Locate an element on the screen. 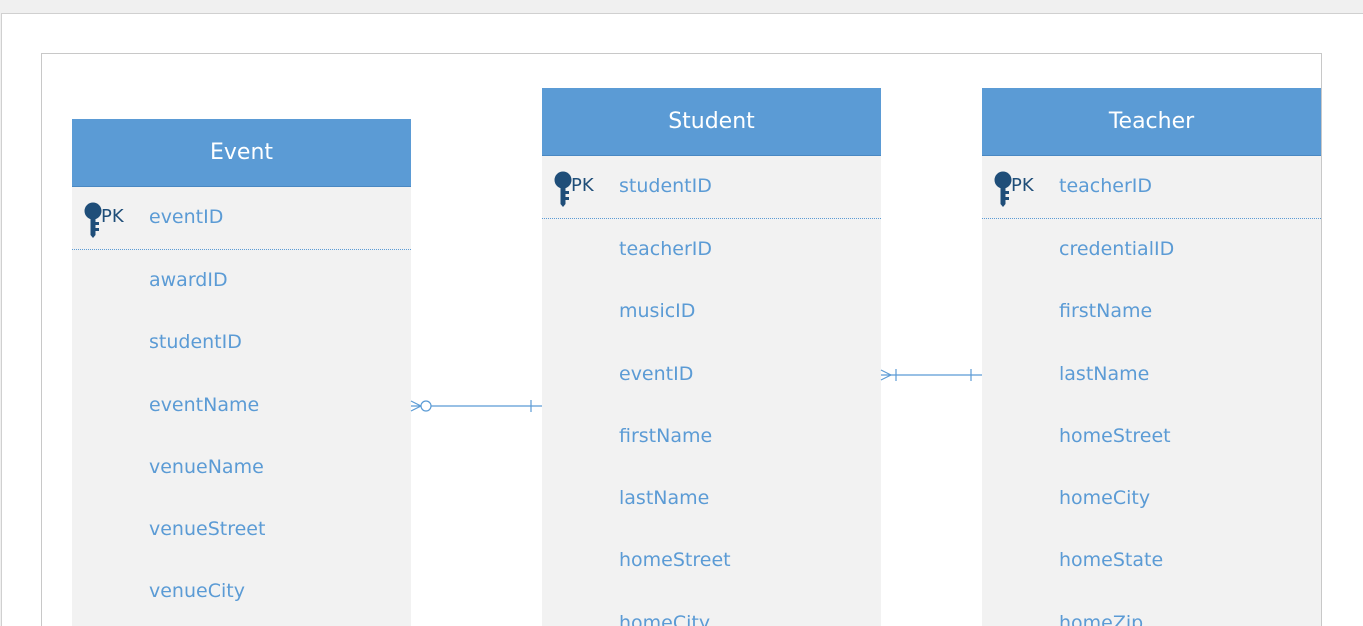  attribute-row: credentialID is located at coordinates (1151, 250).